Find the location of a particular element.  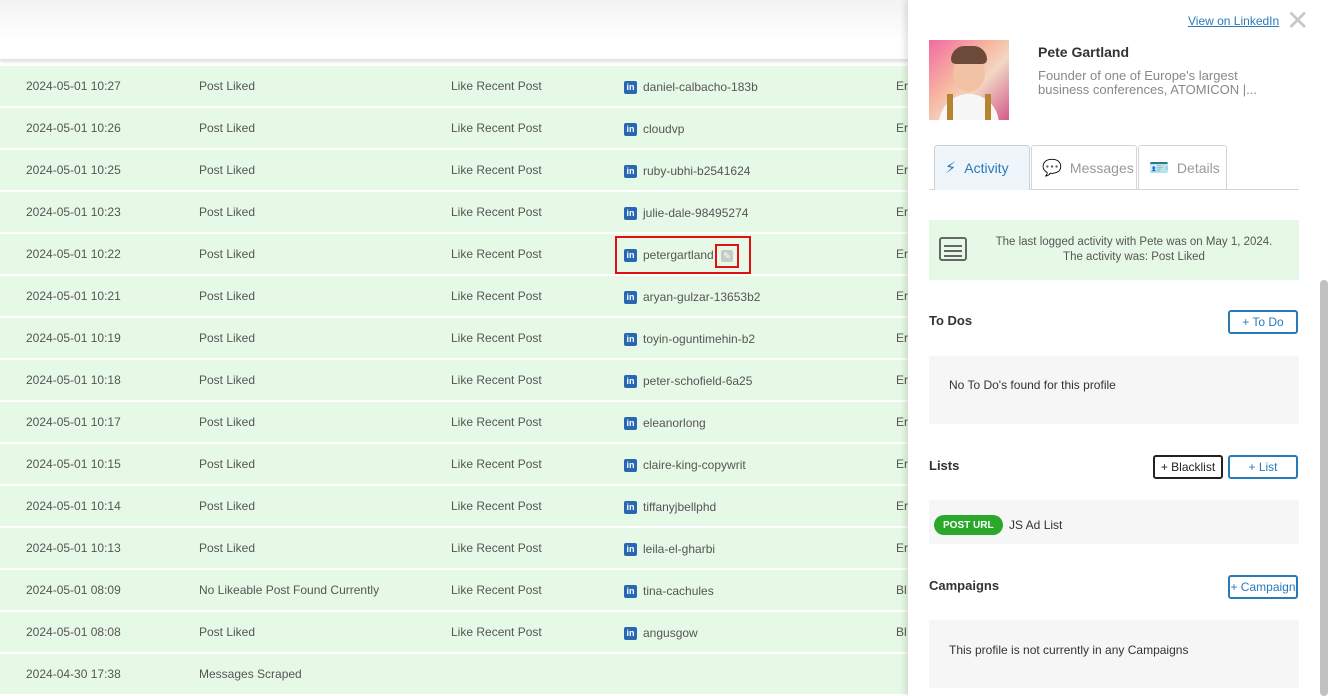

profile-handle: toyin-oguntimehin-b2 is located at coordinates (699, 339).